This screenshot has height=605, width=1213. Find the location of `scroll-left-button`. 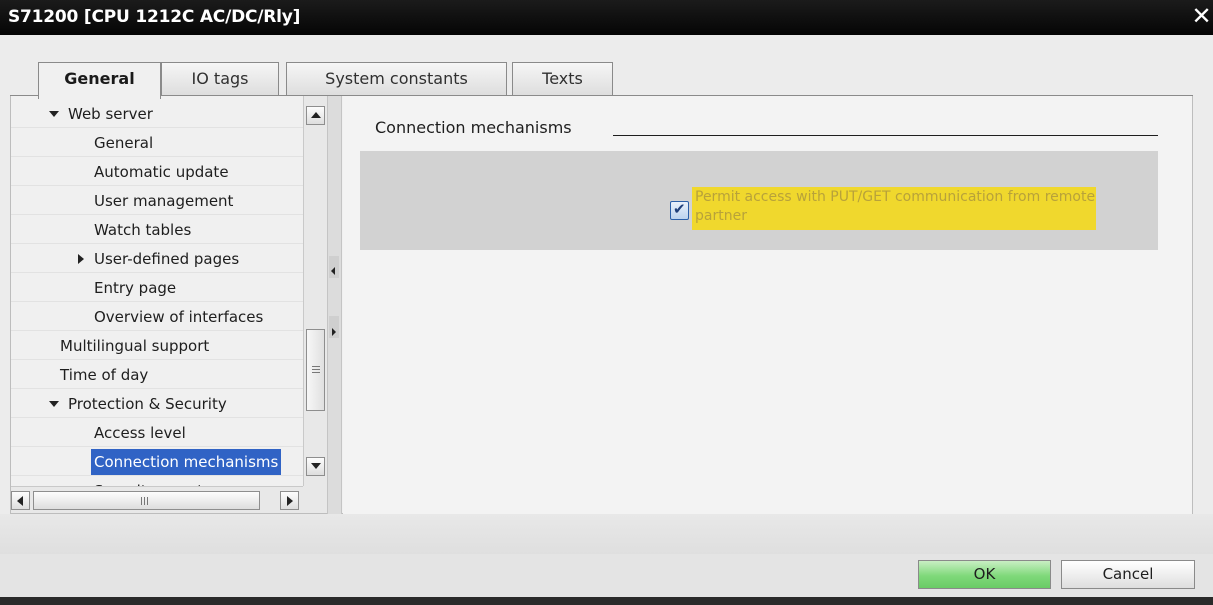

scroll-left-button is located at coordinates (20, 500).